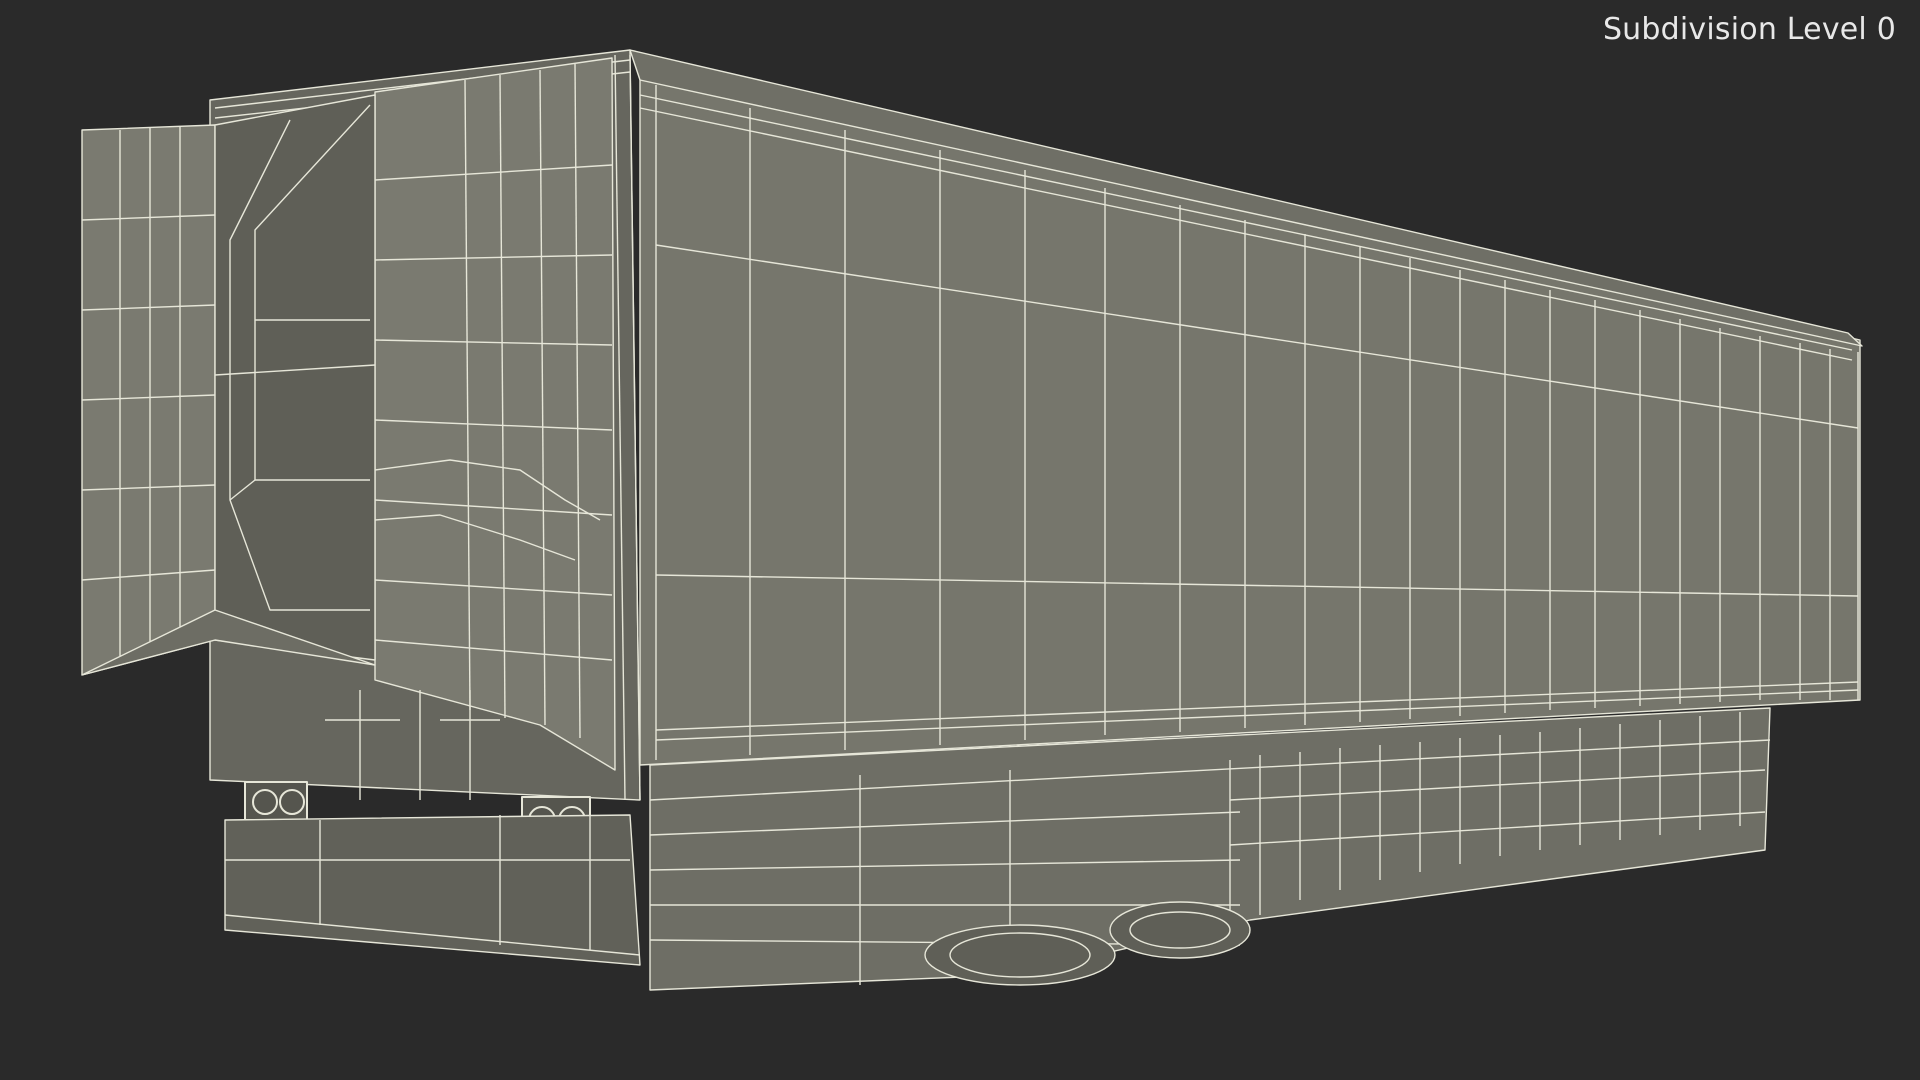 The image size is (1920, 1080). What do you see at coordinates (148, 400) in the screenshot?
I see `left-rear-door` at bounding box center [148, 400].